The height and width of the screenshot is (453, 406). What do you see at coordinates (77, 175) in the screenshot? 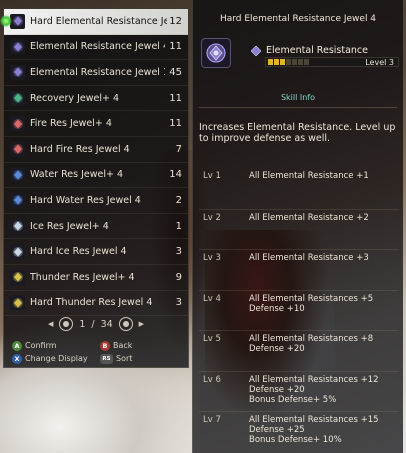
I see `jewel-name: Water Res Jewel+ 4` at bounding box center [77, 175].